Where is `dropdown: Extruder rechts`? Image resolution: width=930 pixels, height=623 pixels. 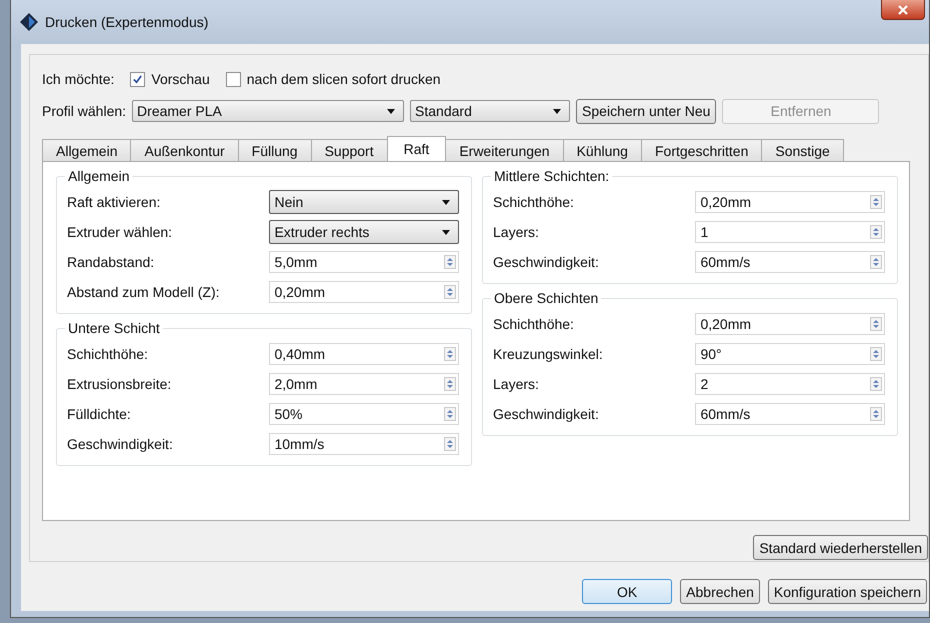 dropdown: Extruder rechts is located at coordinates (364, 232).